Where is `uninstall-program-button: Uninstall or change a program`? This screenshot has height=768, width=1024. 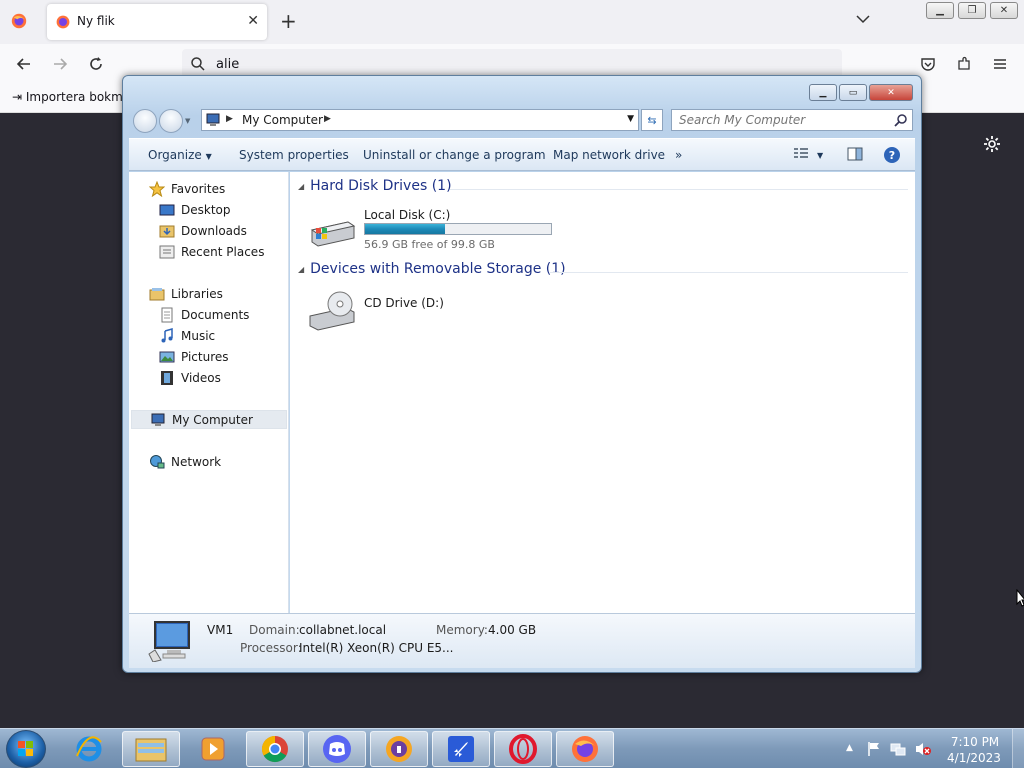
uninstall-program-button: Uninstall or change a program is located at coordinates (454, 155).